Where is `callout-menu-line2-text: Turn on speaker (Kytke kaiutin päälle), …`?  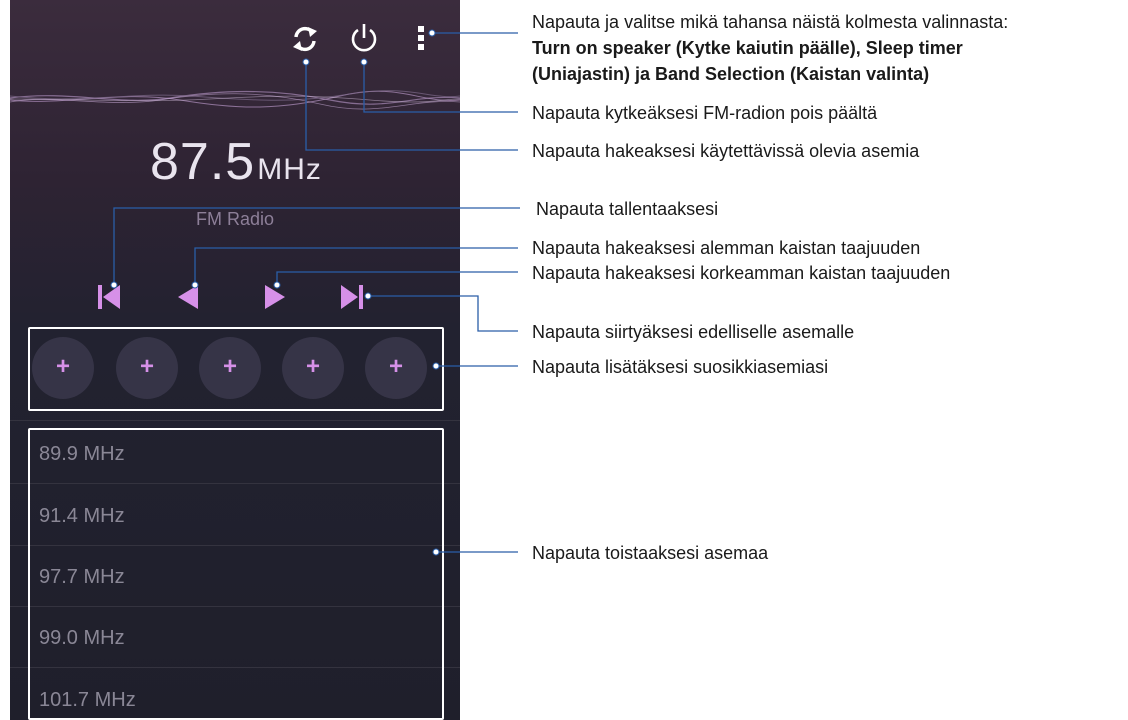
callout-menu-line2-text: Turn on speaker (Kytke kaiutin päälle), … is located at coordinates (747, 48).